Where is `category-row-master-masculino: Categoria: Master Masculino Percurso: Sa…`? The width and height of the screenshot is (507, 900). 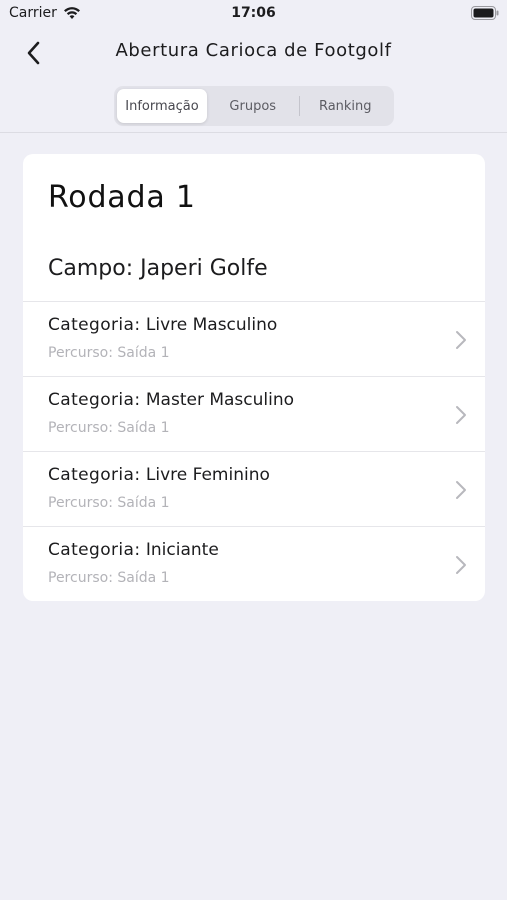
category-row-master-masculino: Categoria: Master Masculino Percurso: Sa… is located at coordinates (254, 413).